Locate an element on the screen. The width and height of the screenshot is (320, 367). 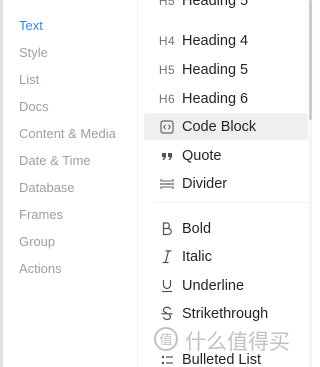
category-style: Style is located at coordinates (78, 52).